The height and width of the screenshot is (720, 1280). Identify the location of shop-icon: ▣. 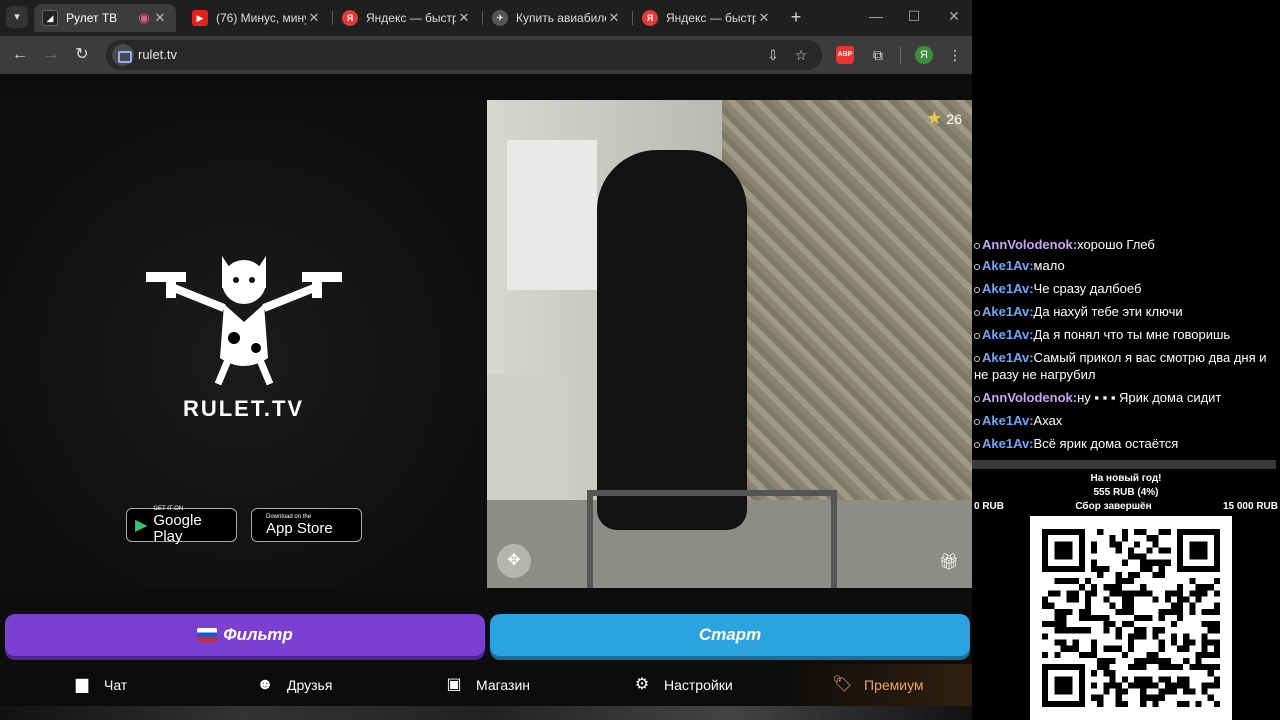
(454, 684).